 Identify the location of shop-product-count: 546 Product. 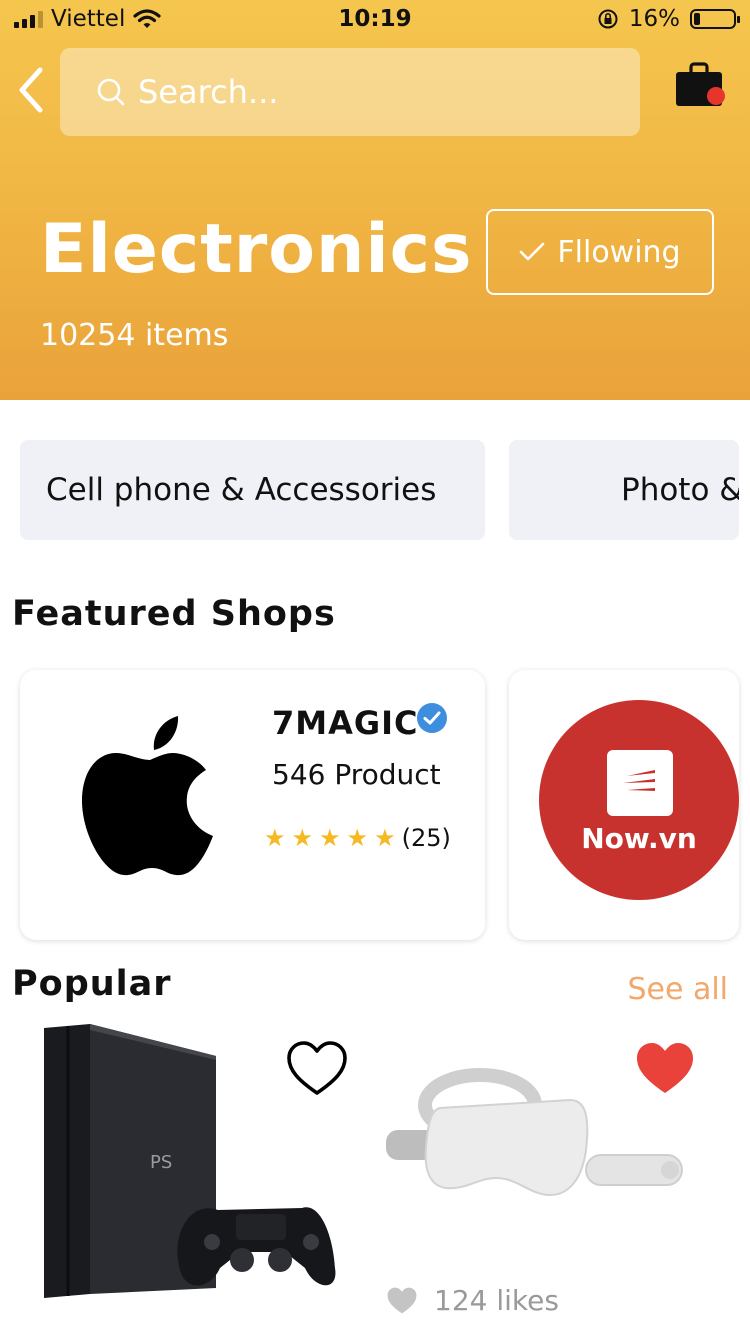
(356, 774).